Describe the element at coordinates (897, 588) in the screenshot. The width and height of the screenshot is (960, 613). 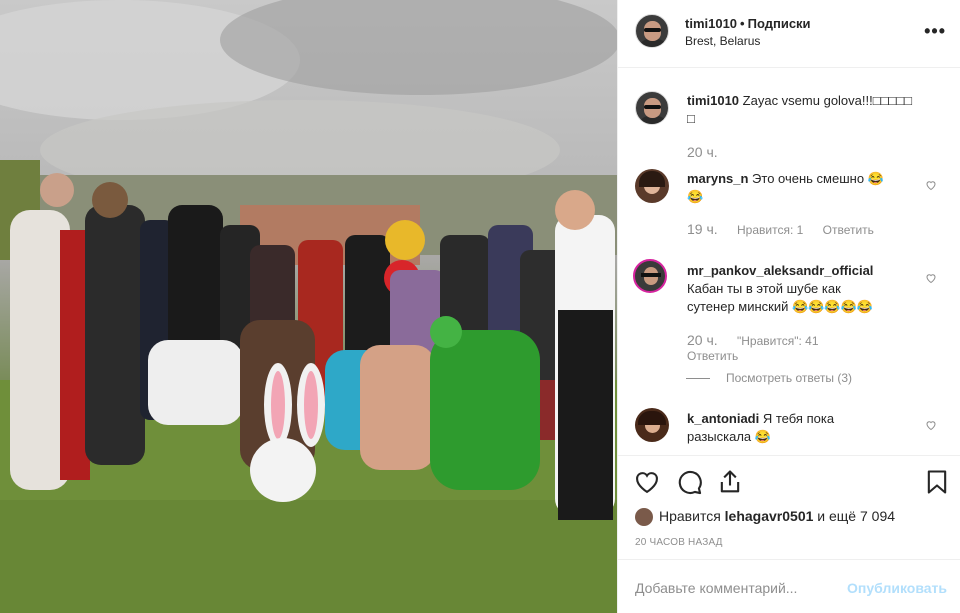
I see `publish-button: Опубликовать` at that location.